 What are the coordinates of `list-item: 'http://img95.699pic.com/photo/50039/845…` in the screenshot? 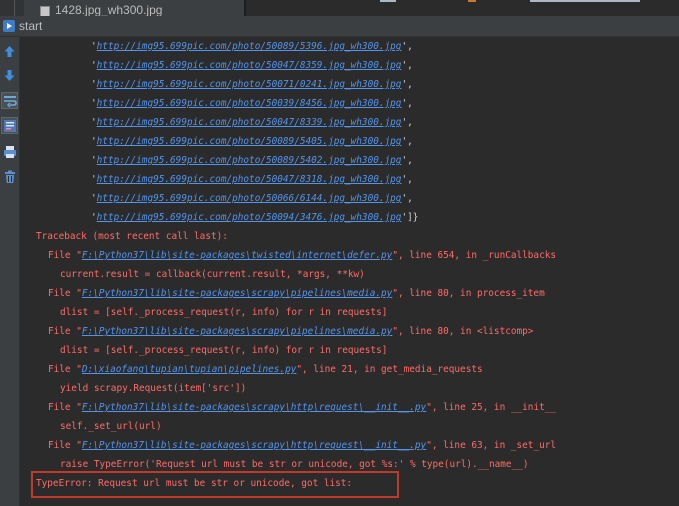 It's located at (252, 103).